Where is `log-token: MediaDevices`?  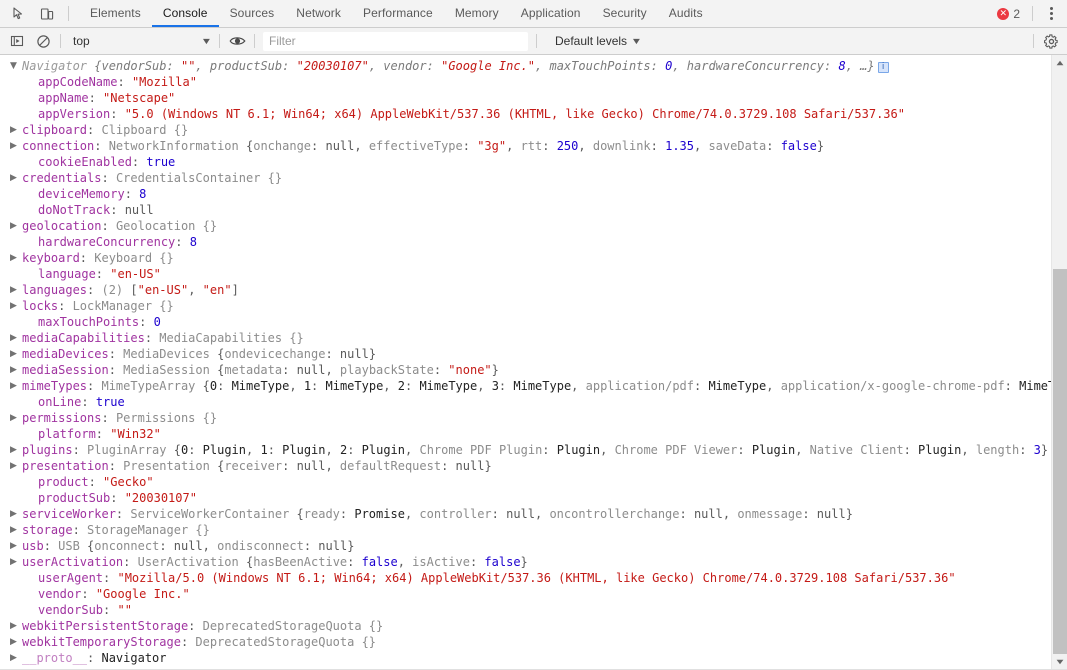 log-token: MediaDevices is located at coordinates (170, 354).